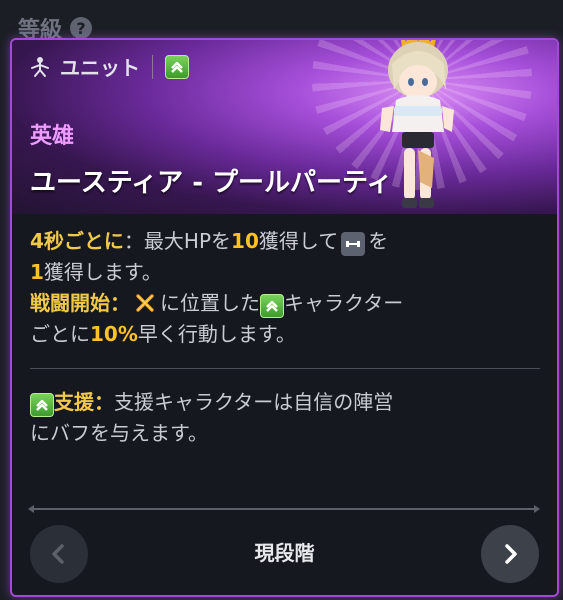  Describe the element at coordinates (100, 68) in the screenshot. I see `unit-type-label: ユニット` at that location.